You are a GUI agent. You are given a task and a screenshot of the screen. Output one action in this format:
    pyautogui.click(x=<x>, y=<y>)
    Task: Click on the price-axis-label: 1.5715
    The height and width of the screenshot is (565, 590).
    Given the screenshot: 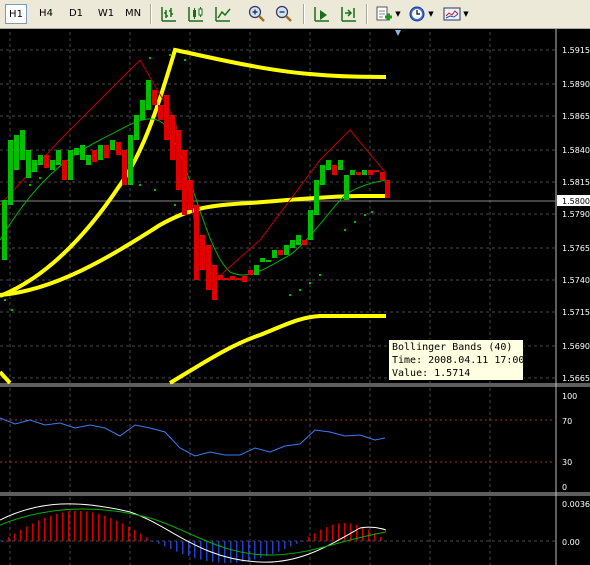 What is the action you would take?
    pyautogui.click(x=576, y=312)
    